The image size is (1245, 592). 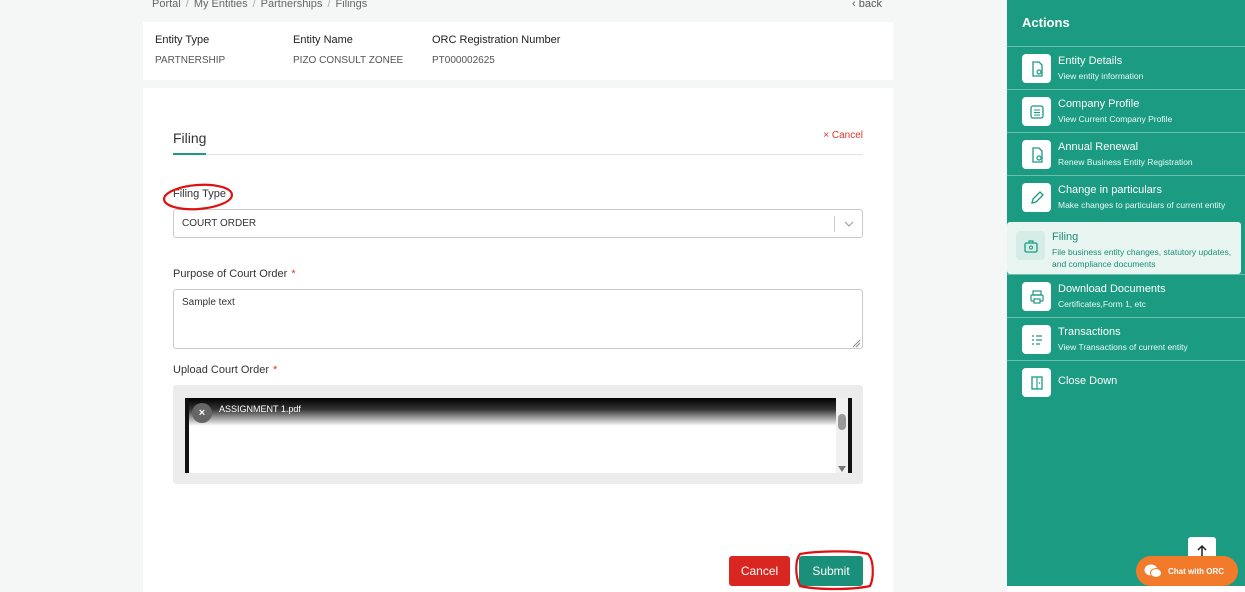 What do you see at coordinates (1036, 339) in the screenshot?
I see `transactions-icon` at bounding box center [1036, 339].